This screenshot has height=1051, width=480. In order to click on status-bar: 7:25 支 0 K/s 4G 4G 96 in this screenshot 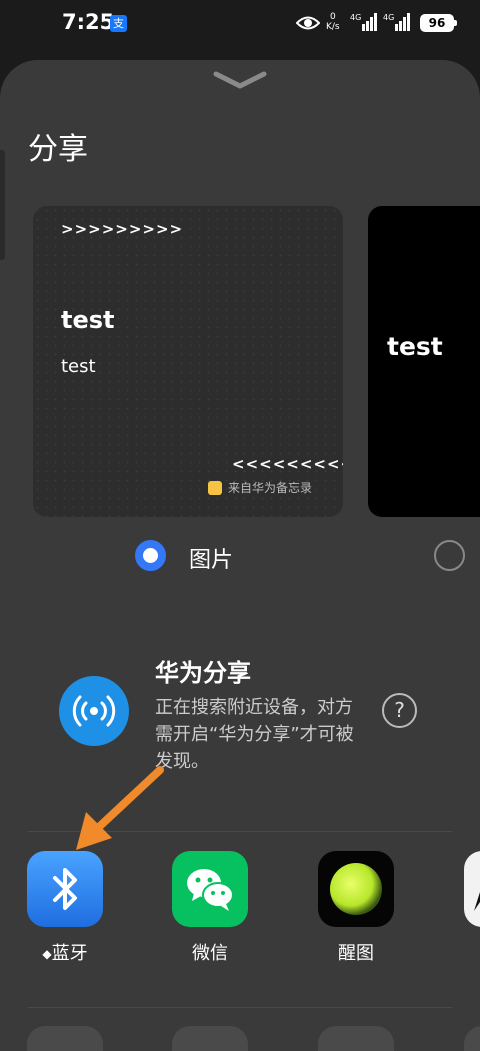, I will do `click(240, 24)`.